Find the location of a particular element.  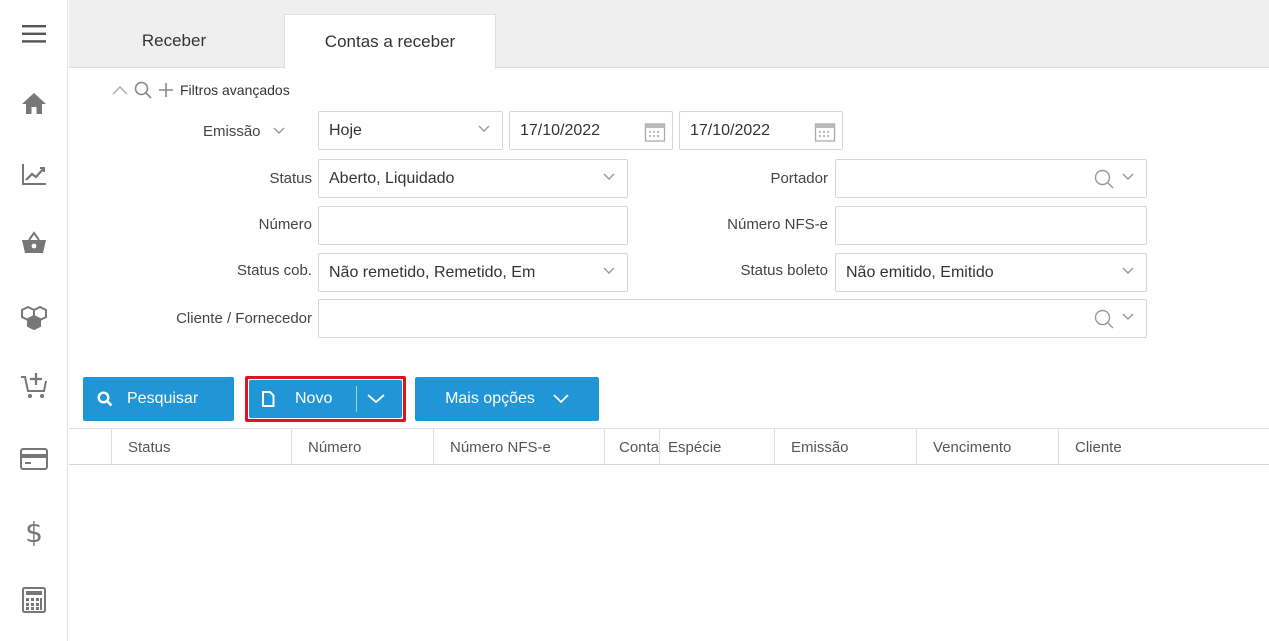

status-select: Aberto, Liquidado is located at coordinates (473, 178).